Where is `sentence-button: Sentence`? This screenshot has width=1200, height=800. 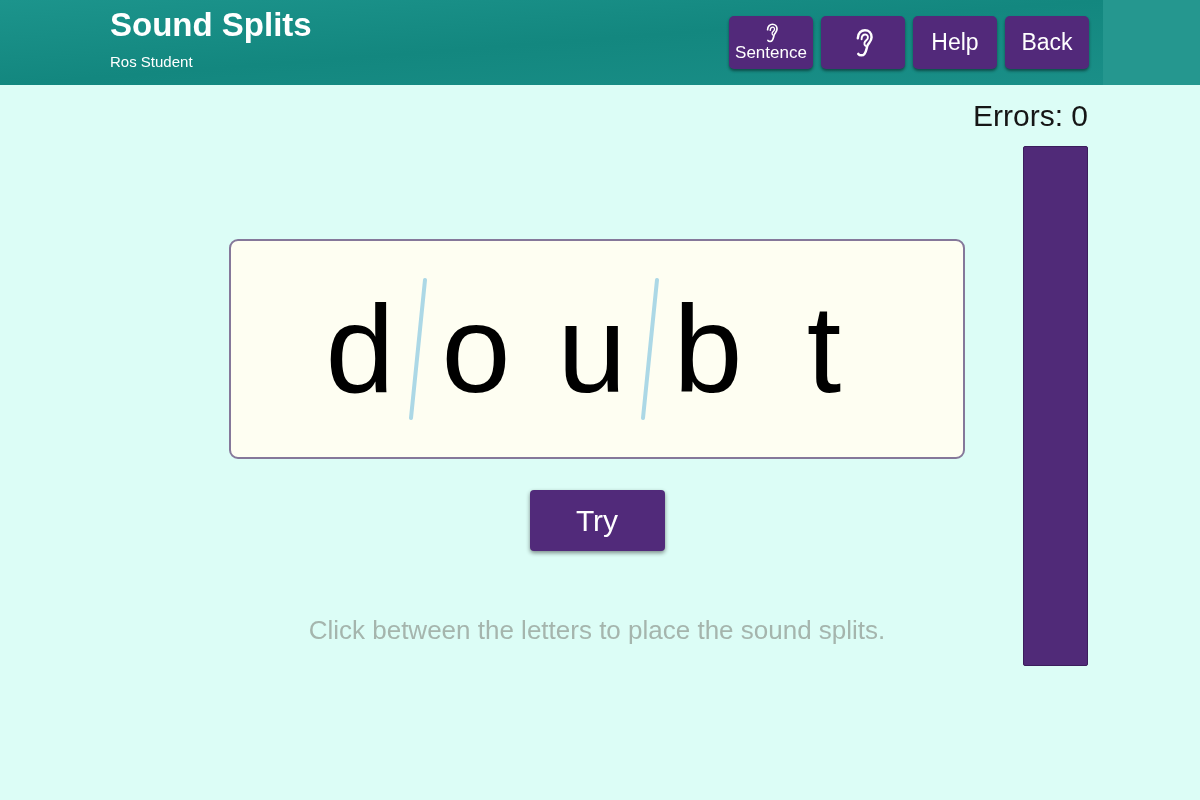 sentence-button: Sentence is located at coordinates (771, 42).